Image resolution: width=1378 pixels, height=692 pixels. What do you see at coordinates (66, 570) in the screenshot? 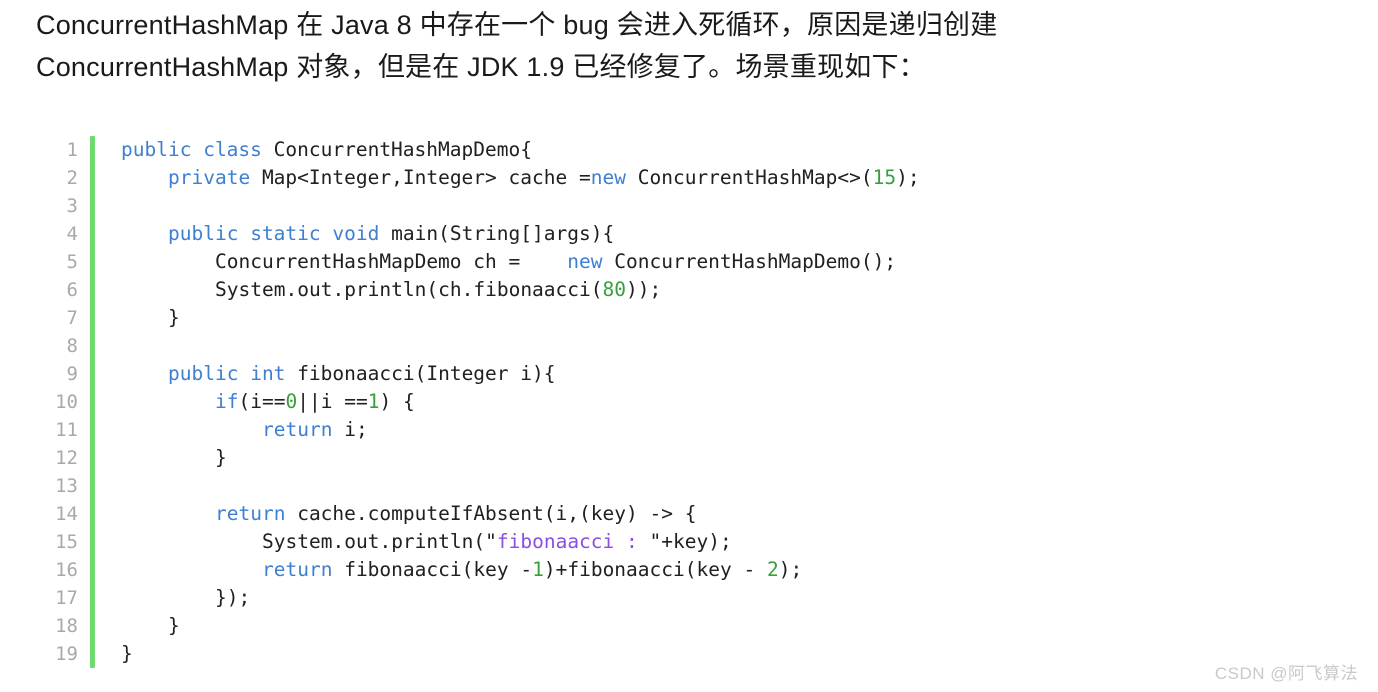
I see `line-number: 16` at bounding box center [66, 570].